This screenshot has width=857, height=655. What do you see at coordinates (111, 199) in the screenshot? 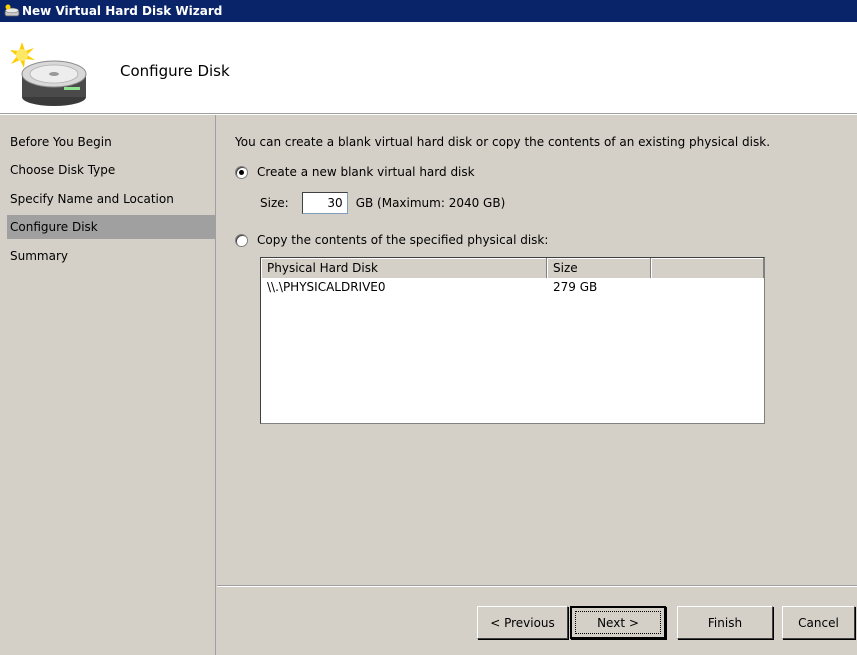
I see `step-specify-name-location: Specify Name and Location` at bounding box center [111, 199].